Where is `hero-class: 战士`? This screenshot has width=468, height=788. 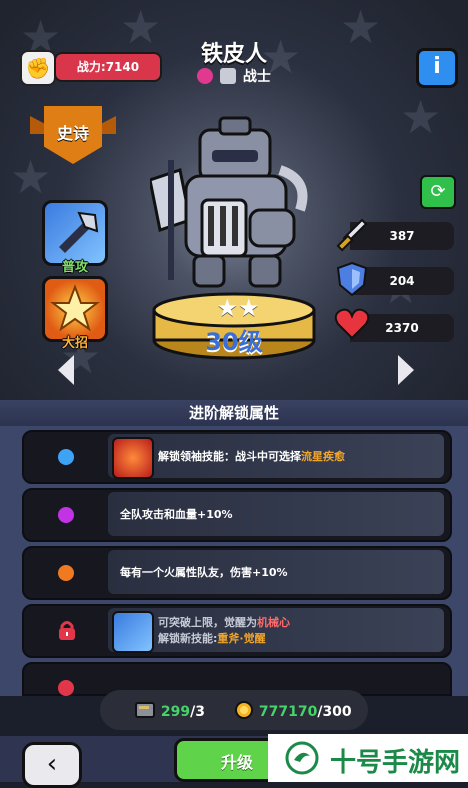 hero-class: 战士 is located at coordinates (234, 76).